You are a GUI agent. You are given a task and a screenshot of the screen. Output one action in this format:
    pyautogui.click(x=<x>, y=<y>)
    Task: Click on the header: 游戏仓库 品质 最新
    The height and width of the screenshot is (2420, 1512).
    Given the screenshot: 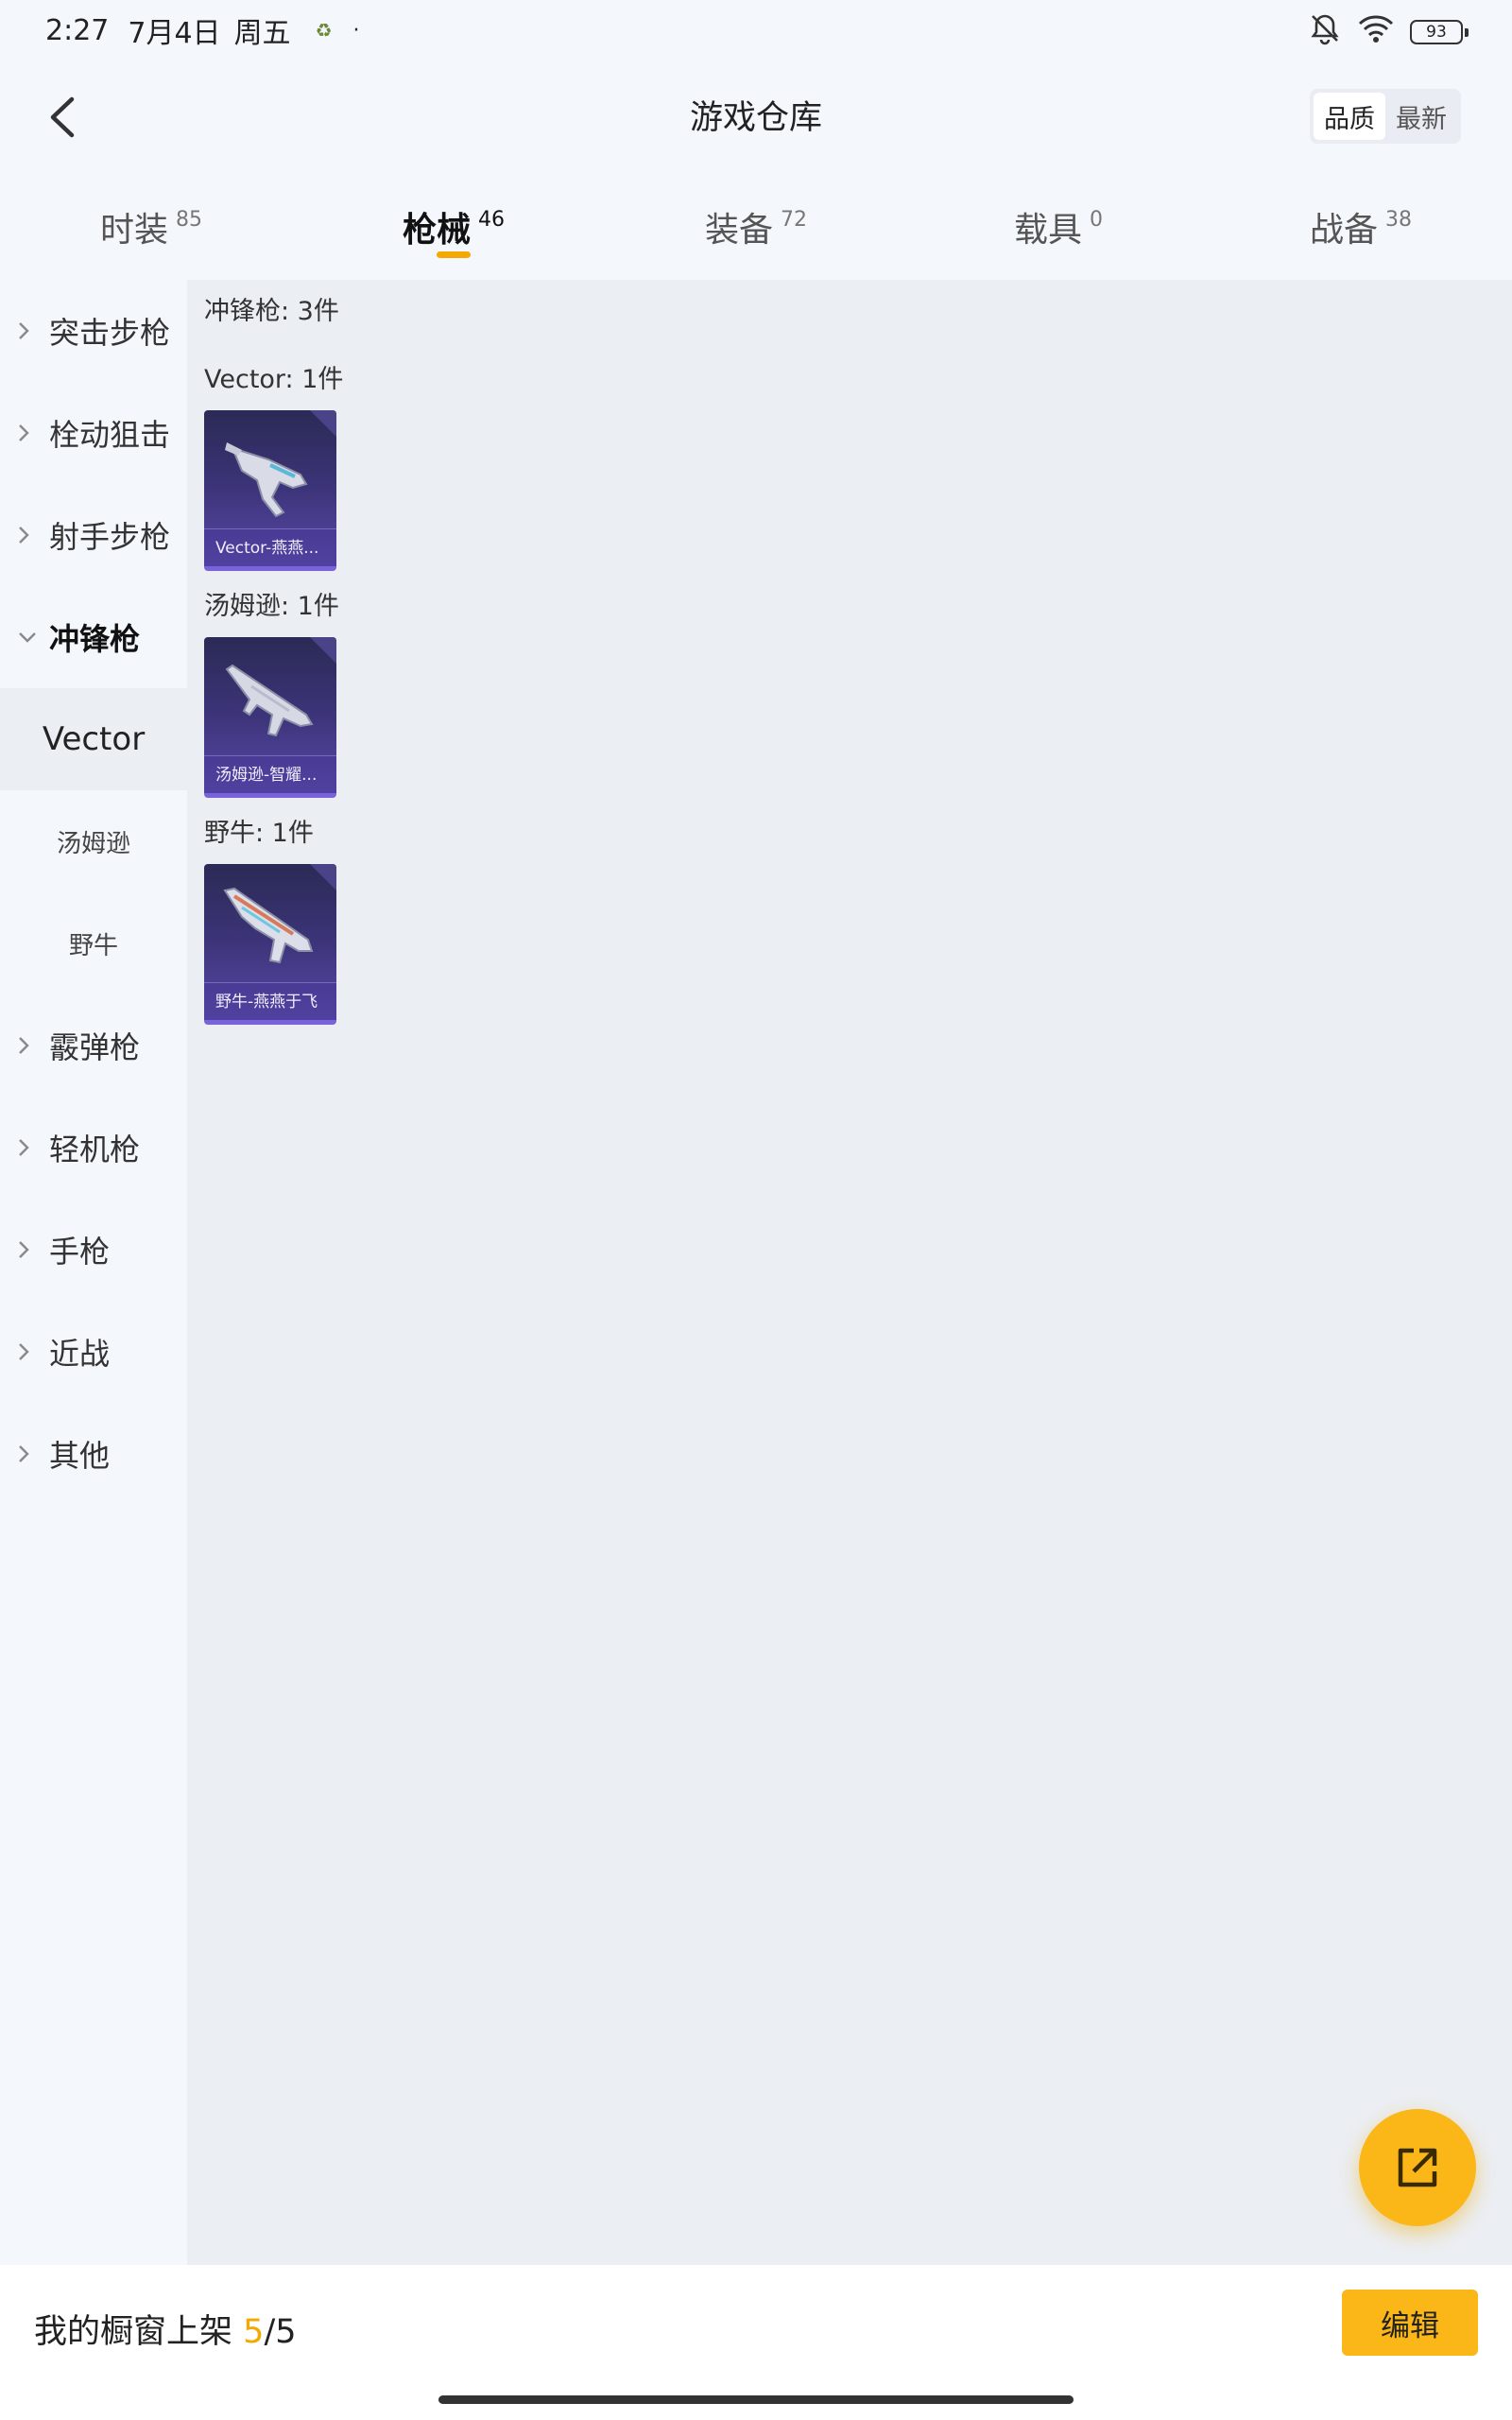 What is the action you would take?
    pyautogui.click(x=756, y=117)
    